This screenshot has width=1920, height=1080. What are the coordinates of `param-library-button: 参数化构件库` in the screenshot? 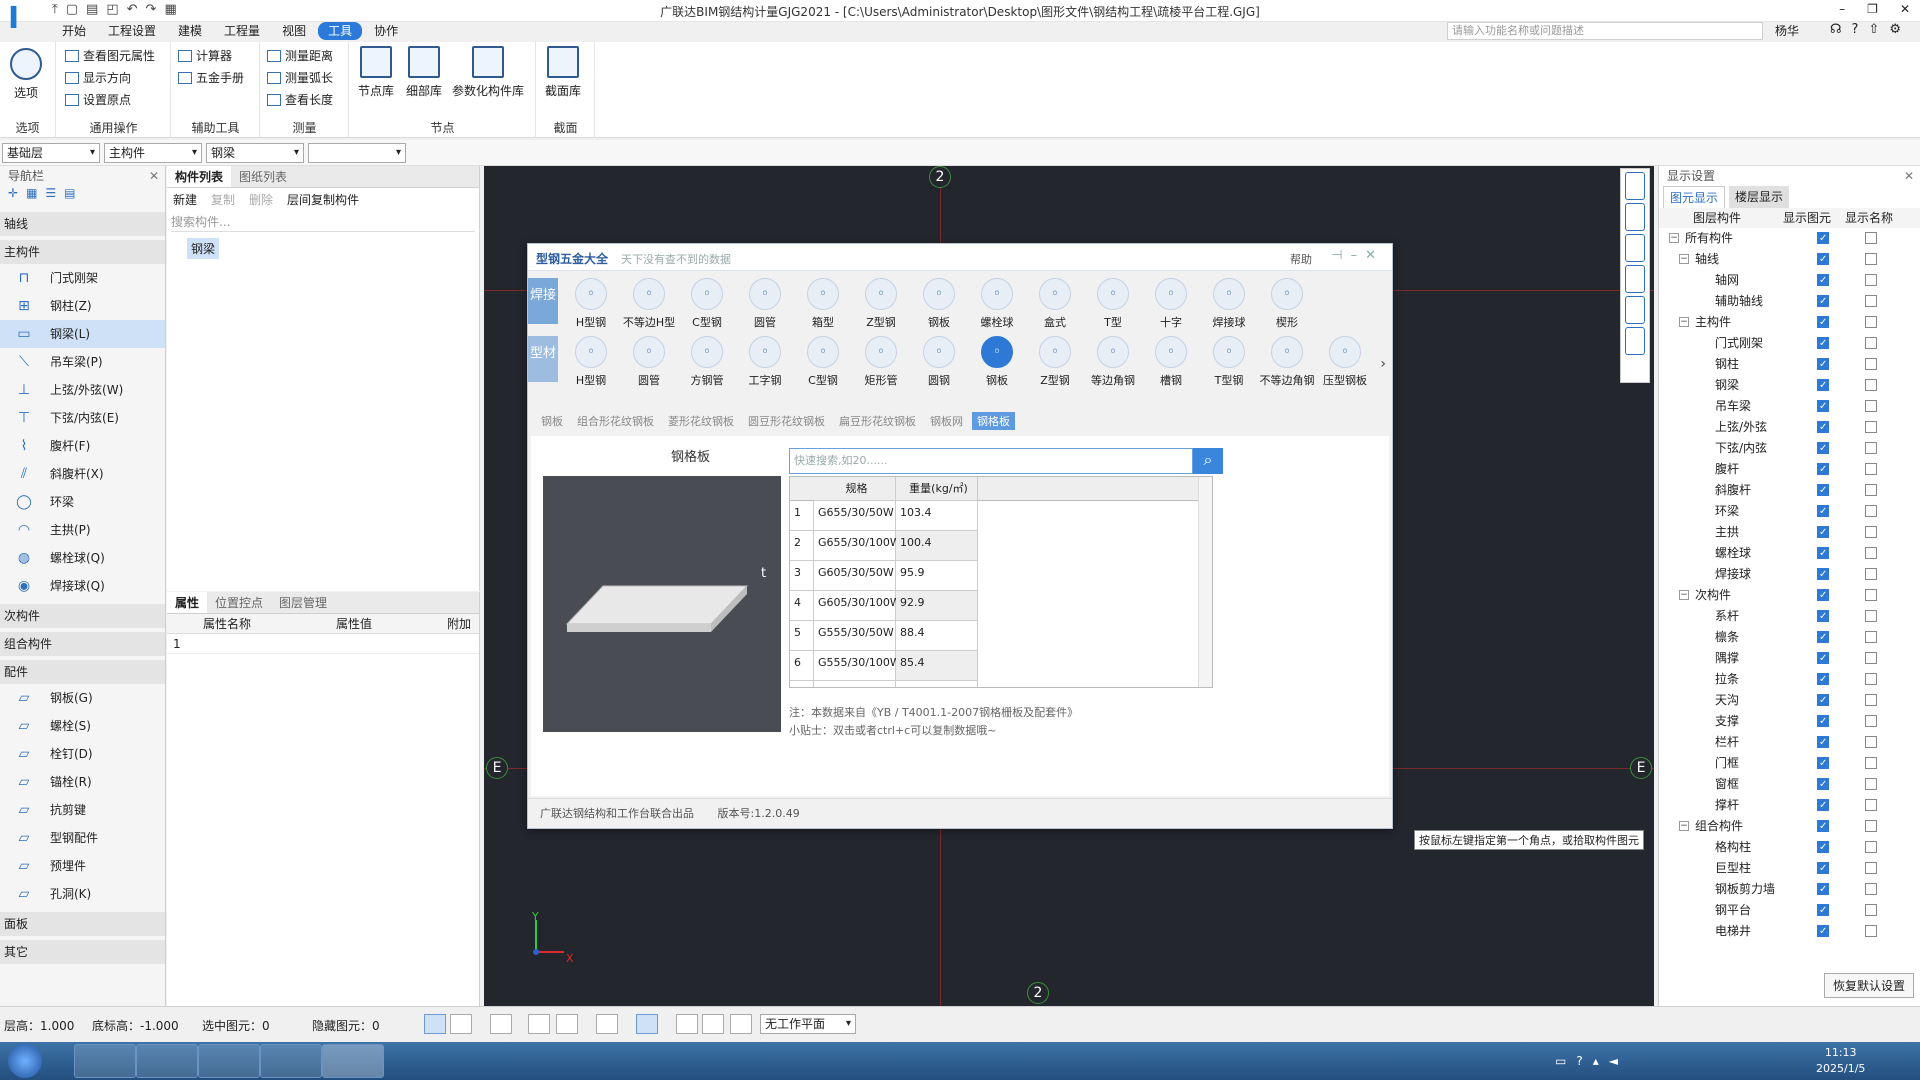 It's located at (488, 72).